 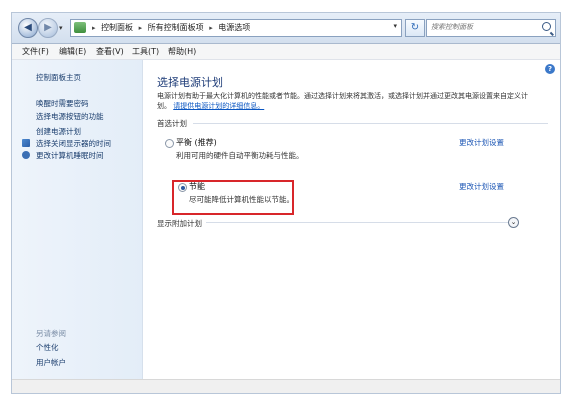 What do you see at coordinates (172, 123) in the screenshot?
I see `preferred-plans-label: 首选计划` at bounding box center [172, 123].